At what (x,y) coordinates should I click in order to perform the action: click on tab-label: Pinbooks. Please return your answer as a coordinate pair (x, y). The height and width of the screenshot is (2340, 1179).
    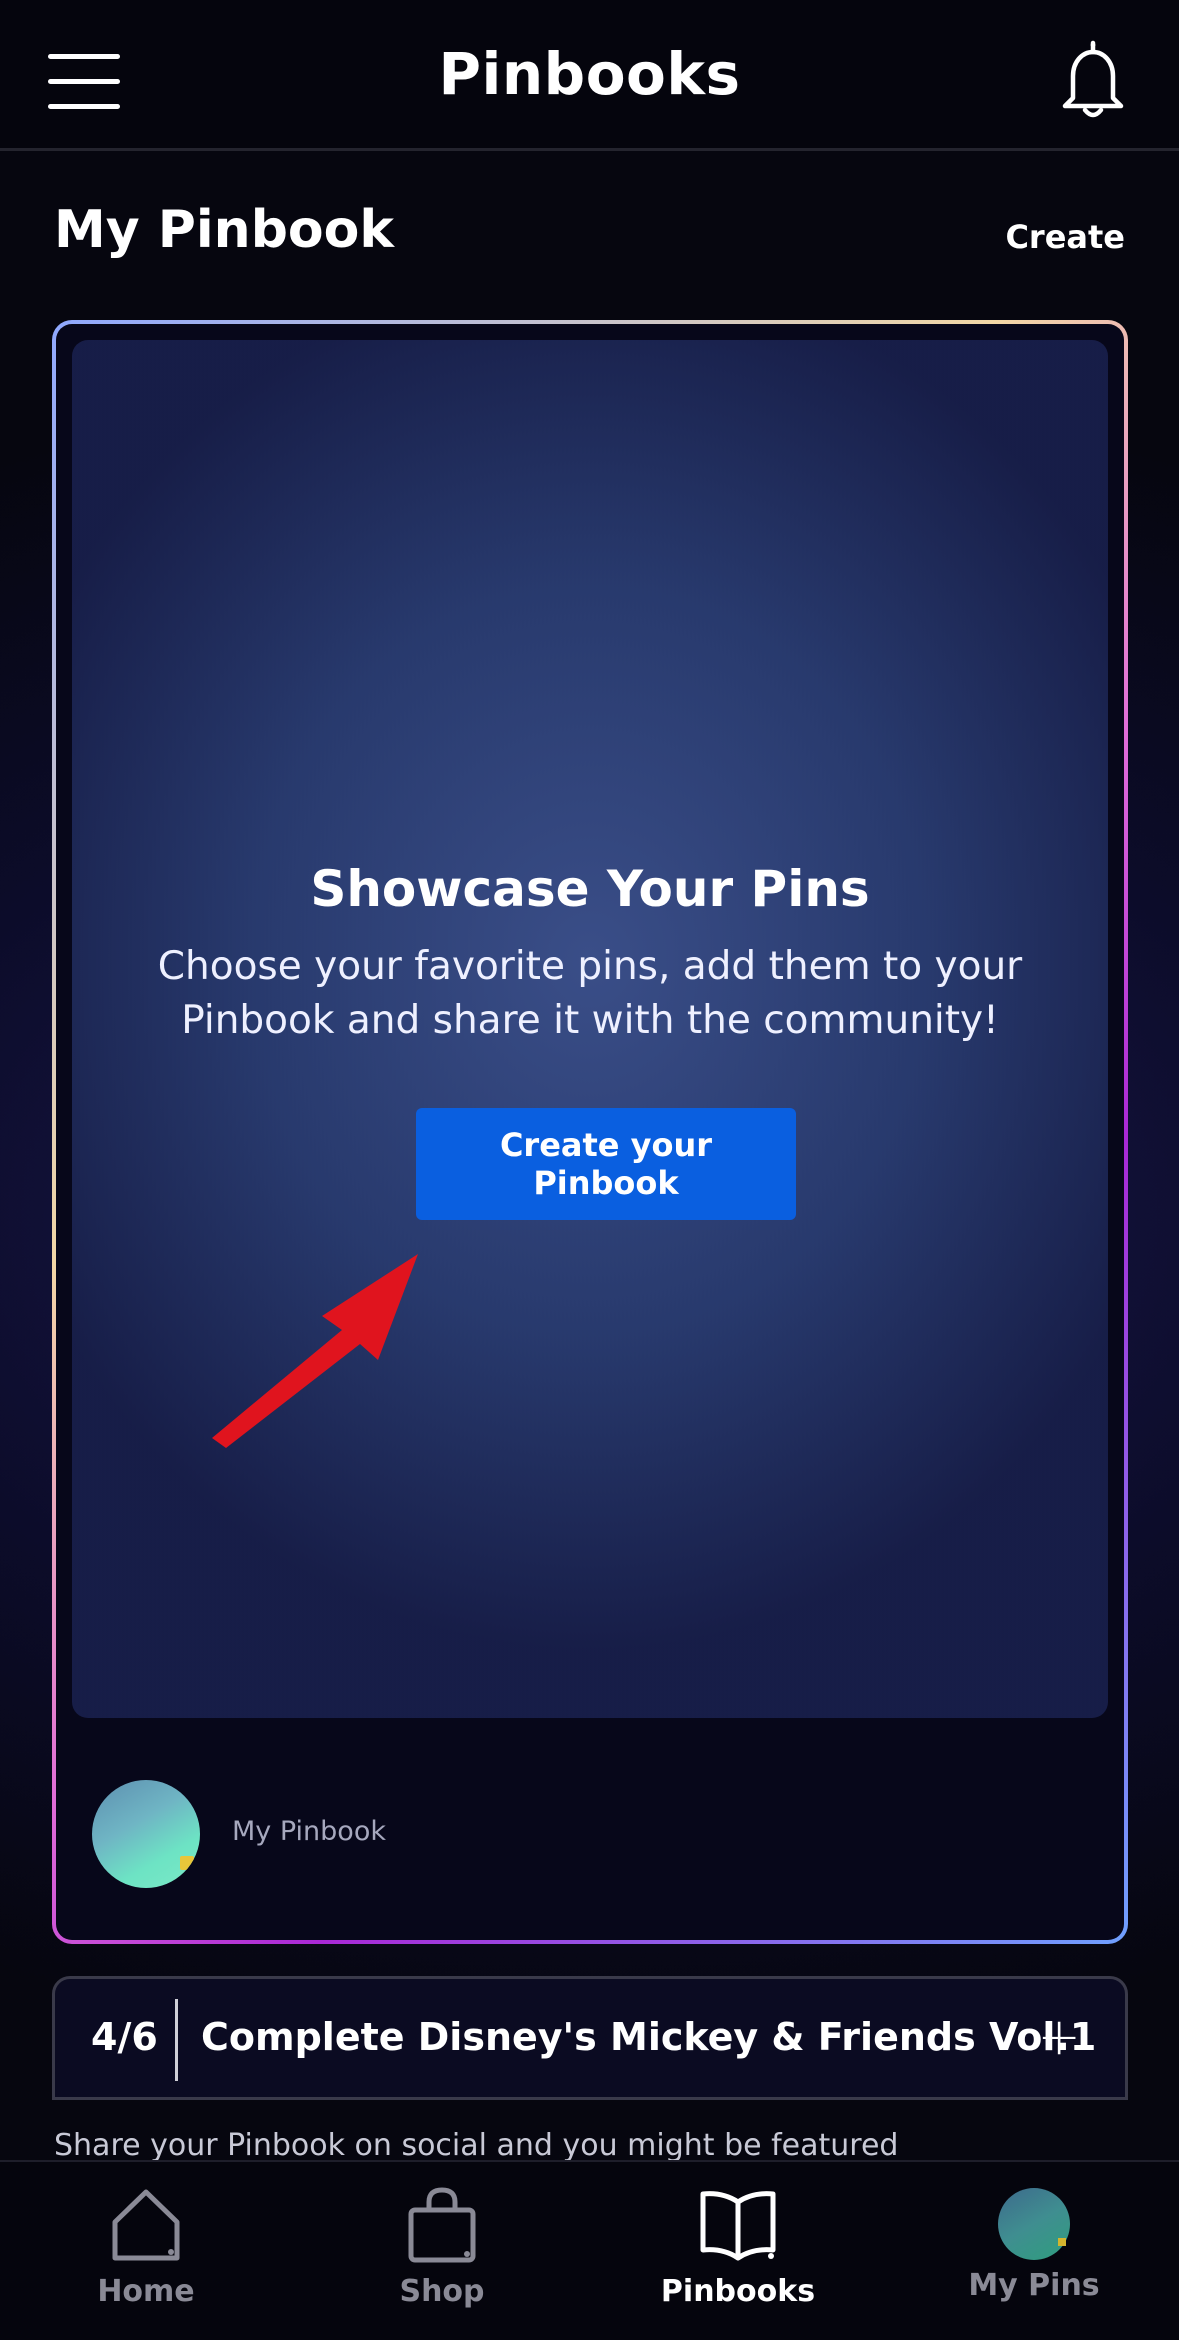
    Looking at the image, I should click on (738, 2291).